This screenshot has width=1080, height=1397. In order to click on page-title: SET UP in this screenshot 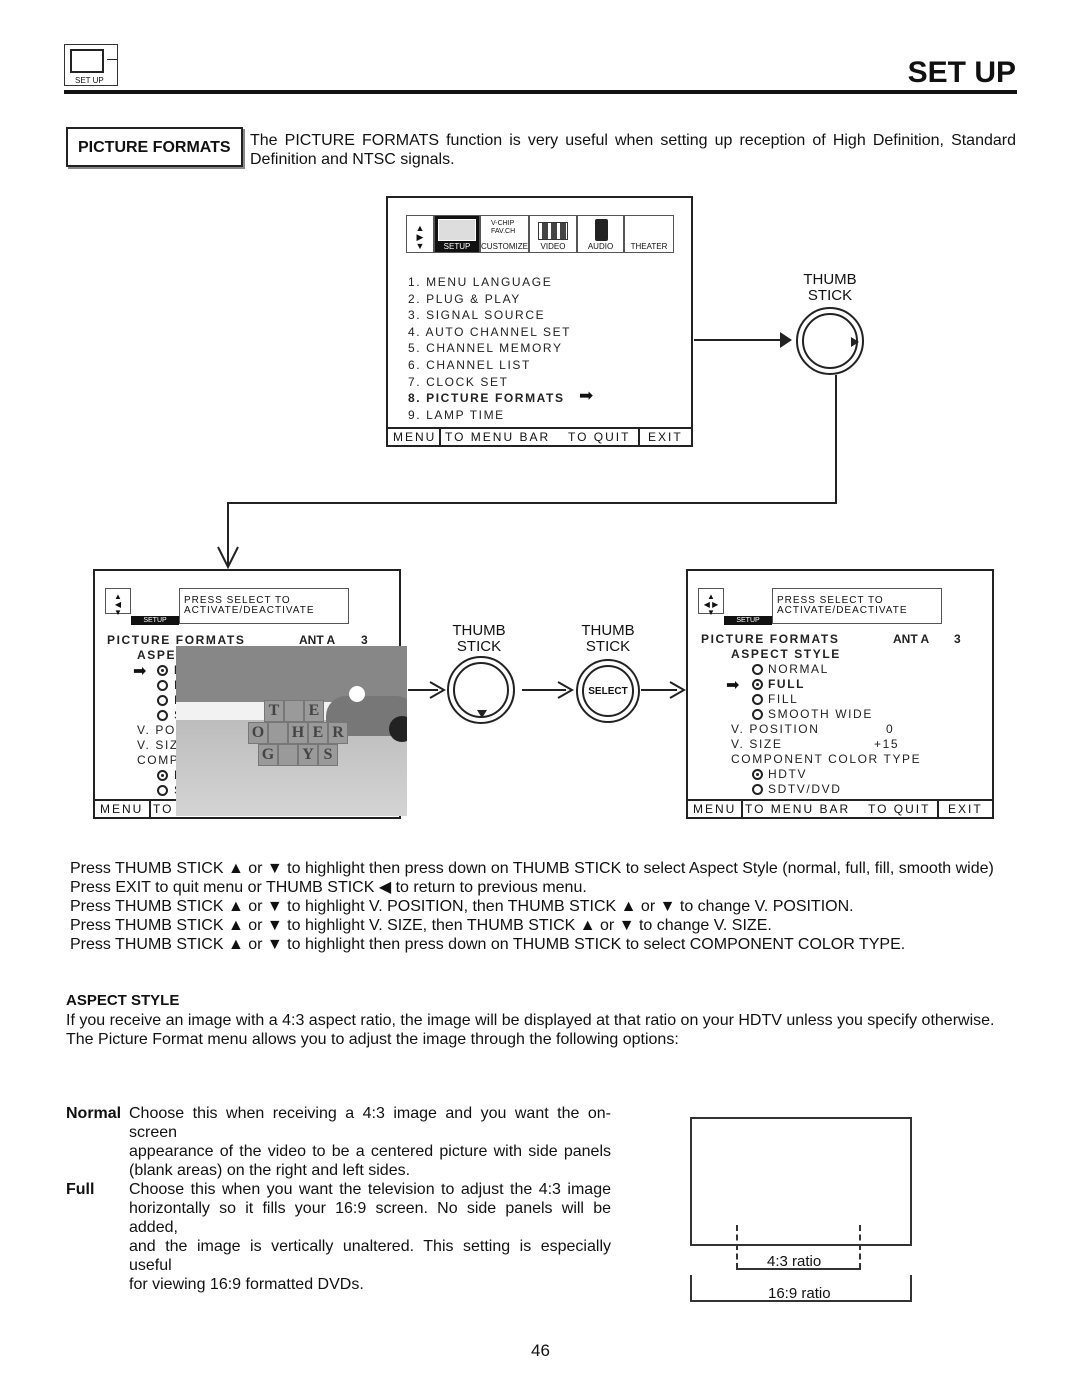, I will do `click(961, 72)`.